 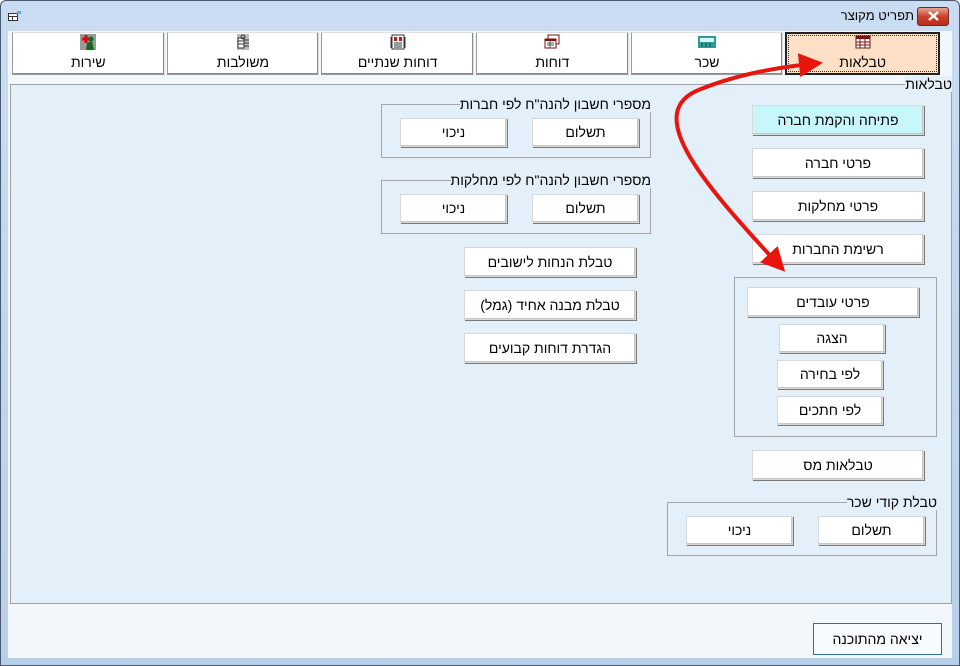 I want to click on close-button, so click(x=933, y=16).